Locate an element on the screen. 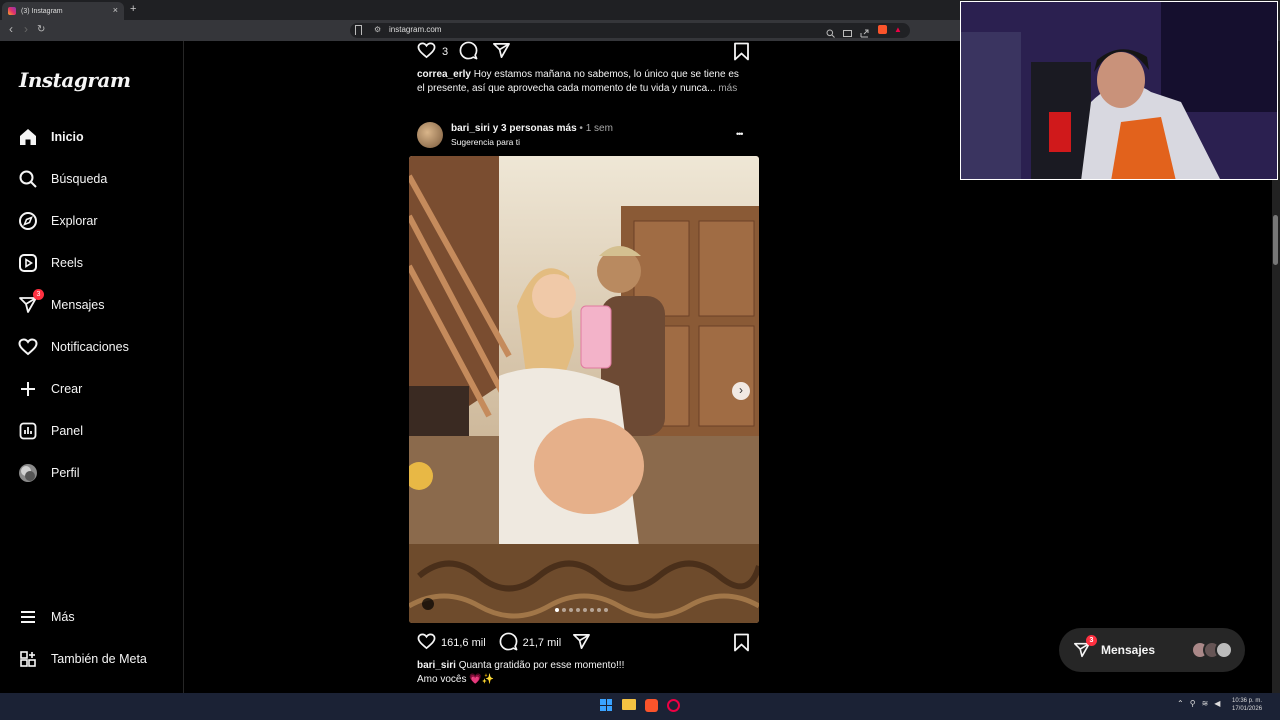 The height and width of the screenshot is (720, 1280). url-text: instagram.com is located at coordinates (415, 29).